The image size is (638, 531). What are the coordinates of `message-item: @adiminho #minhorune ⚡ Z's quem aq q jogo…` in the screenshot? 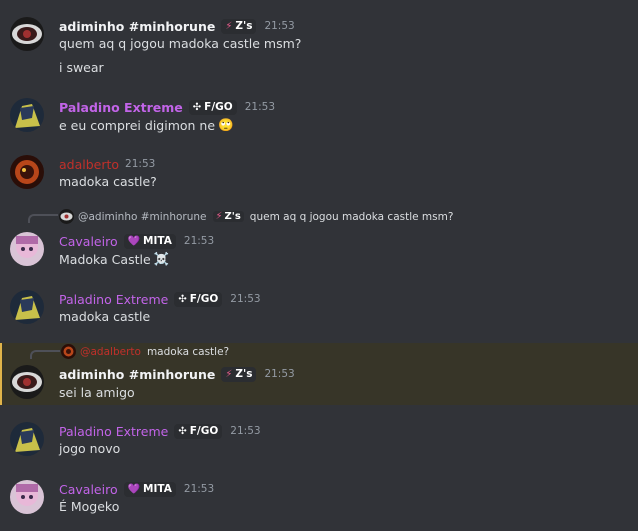 It's located at (319, 242).